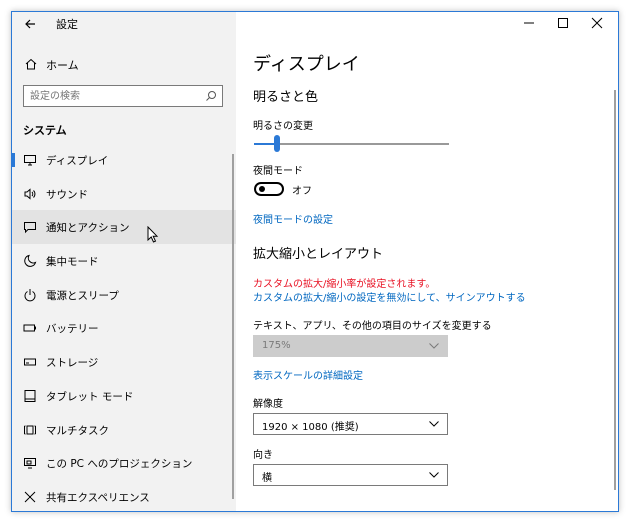  What do you see at coordinates (30, 497) in the screenshot?
I see `shared-icon` at bounding box center [30, 497].